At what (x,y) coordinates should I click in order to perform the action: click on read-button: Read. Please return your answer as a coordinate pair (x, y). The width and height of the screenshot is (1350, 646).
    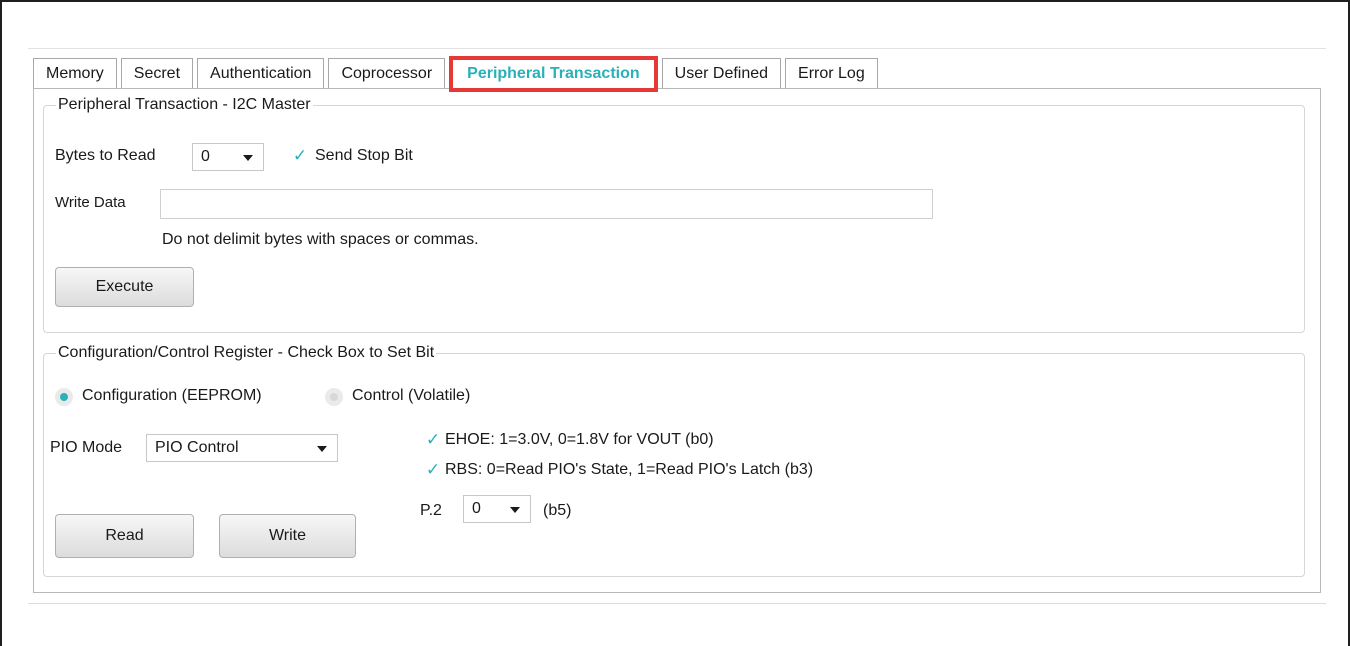
    Looking at the image, I should click on (124, 536).